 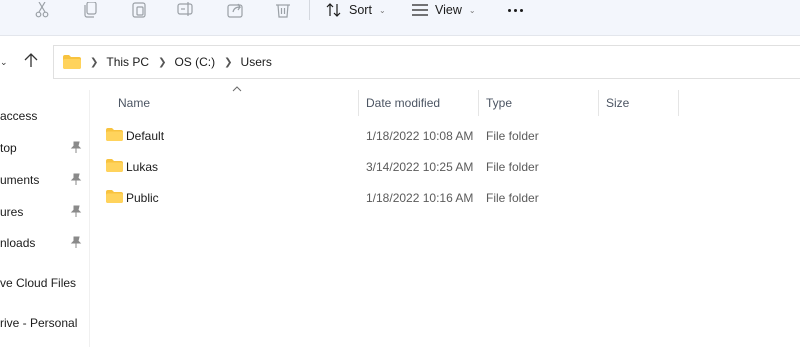 I want to click on share-icon, so click(x=236, y=10).